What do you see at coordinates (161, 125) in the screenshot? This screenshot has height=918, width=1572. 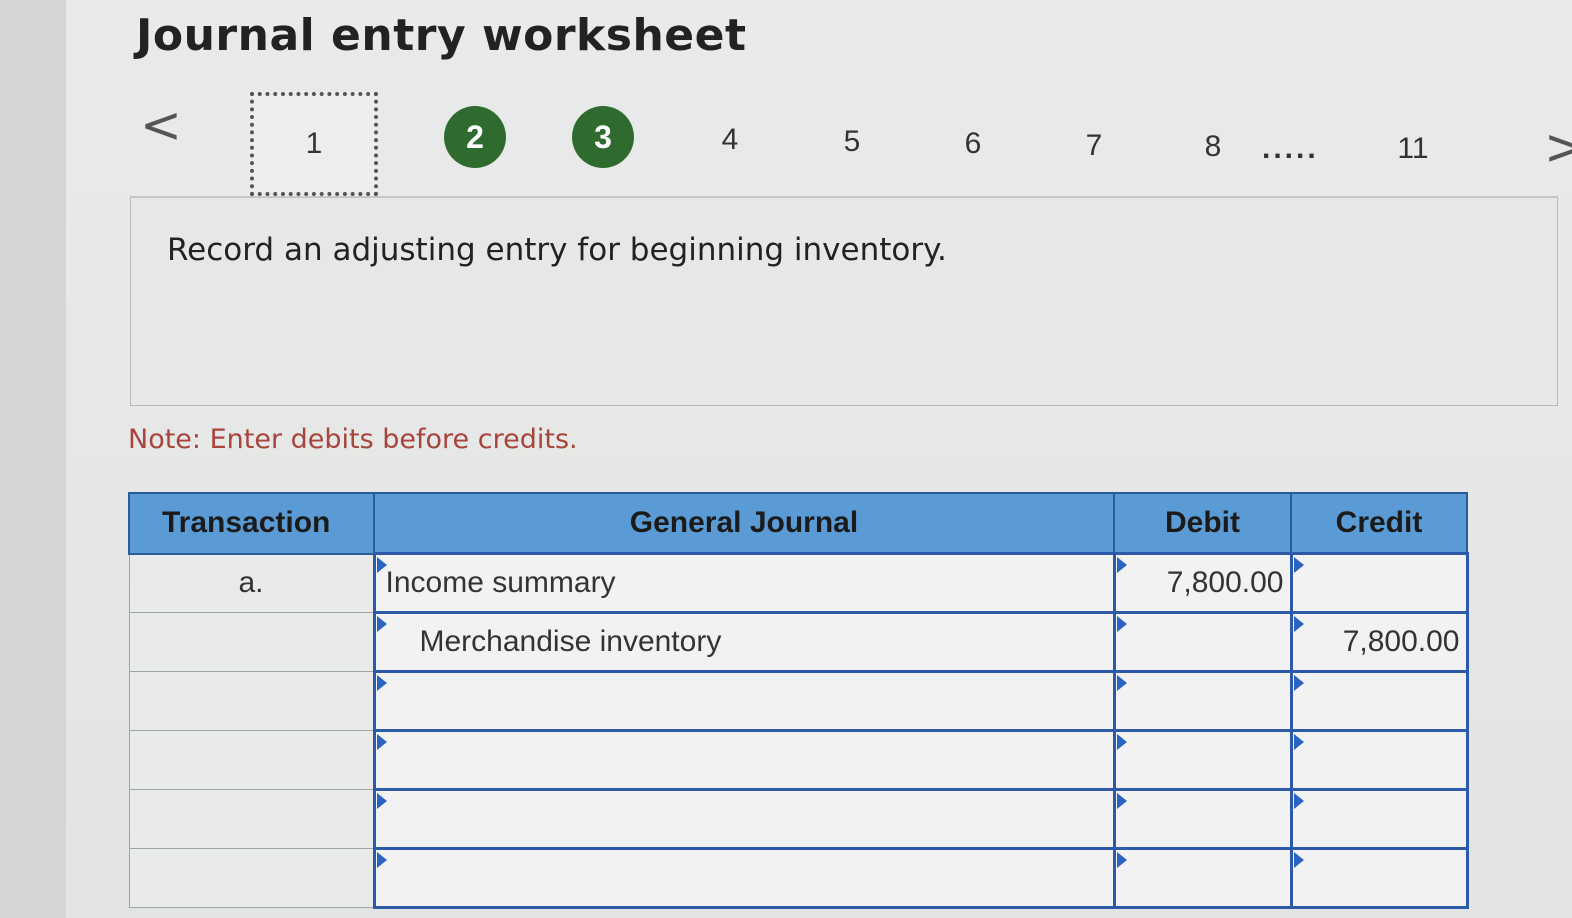 I see `chevron-left-icon: <` at bounding box center [161, 125].